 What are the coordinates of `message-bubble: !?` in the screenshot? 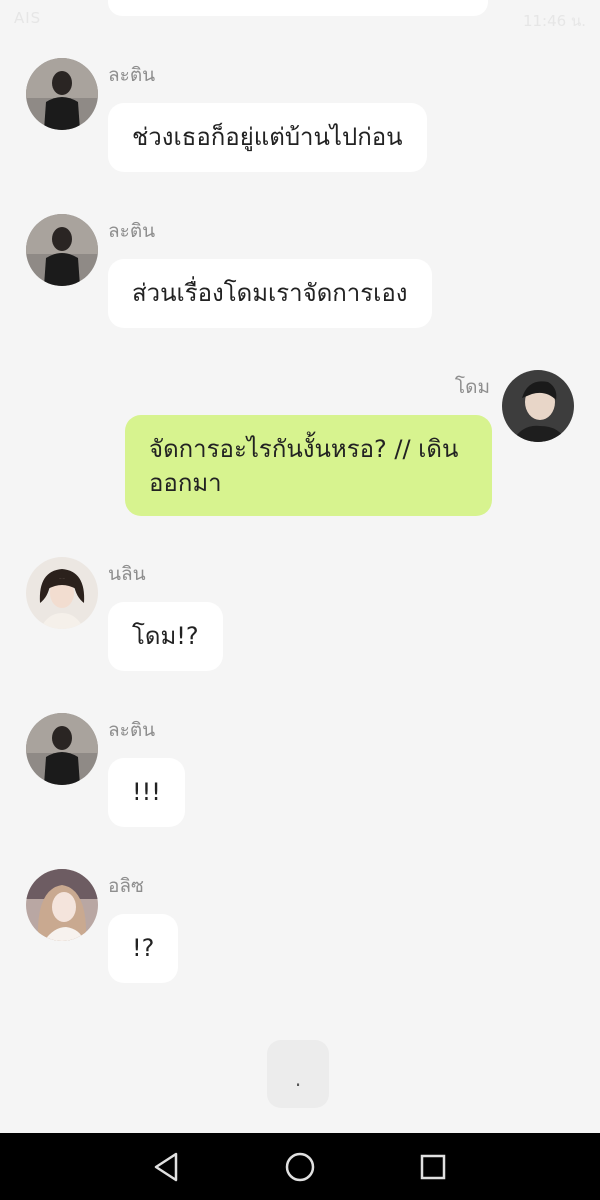 It's located at (143, 948).